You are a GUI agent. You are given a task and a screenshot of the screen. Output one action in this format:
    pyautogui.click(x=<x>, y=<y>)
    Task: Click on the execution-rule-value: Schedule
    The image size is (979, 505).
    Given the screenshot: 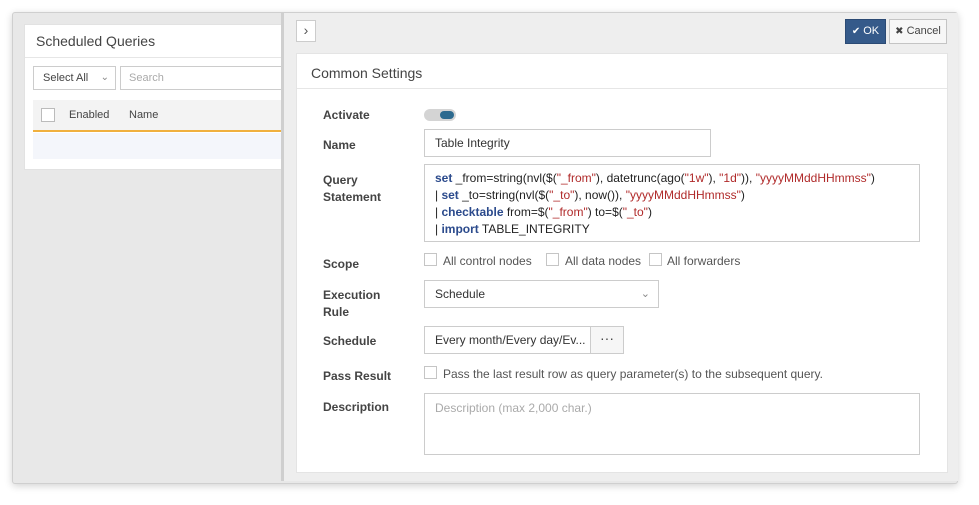 What is the action you would take?
    pyautogui.click(x=460, y=294)
    